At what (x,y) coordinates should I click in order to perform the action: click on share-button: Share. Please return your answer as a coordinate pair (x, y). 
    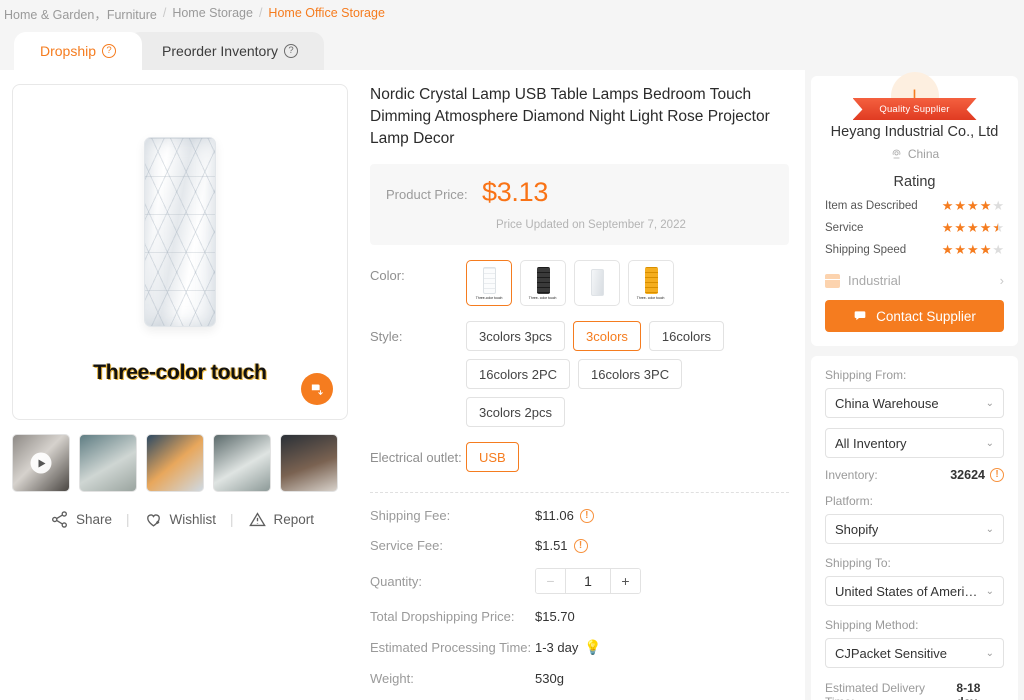
    Looking at the image, I should click on (81, 519).